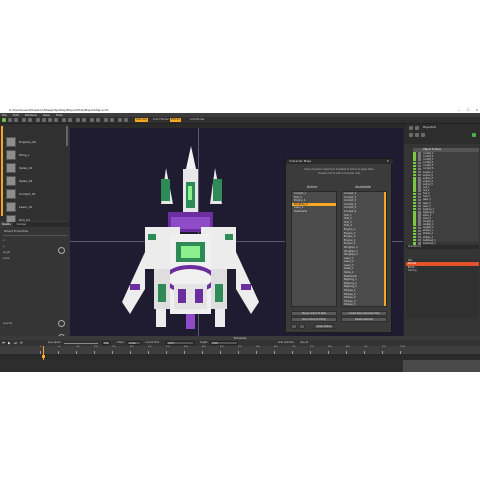 This screenshot has width=480, height=480. Describe the element at coordinates (141, 120) in the screenshot. I see `auto-key-button: Auto key` at that location.